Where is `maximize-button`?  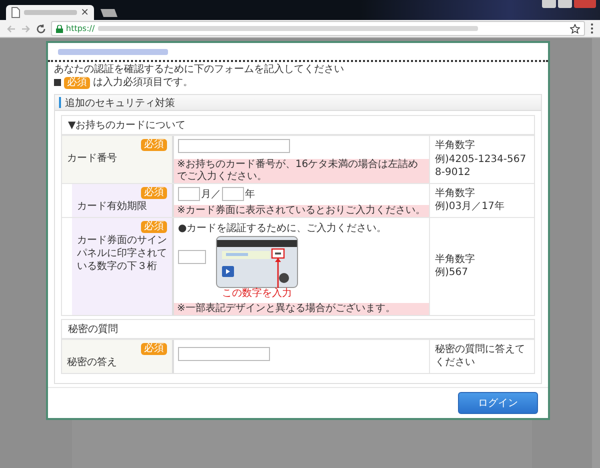 maximize-button is located at coordinates (565, 4).